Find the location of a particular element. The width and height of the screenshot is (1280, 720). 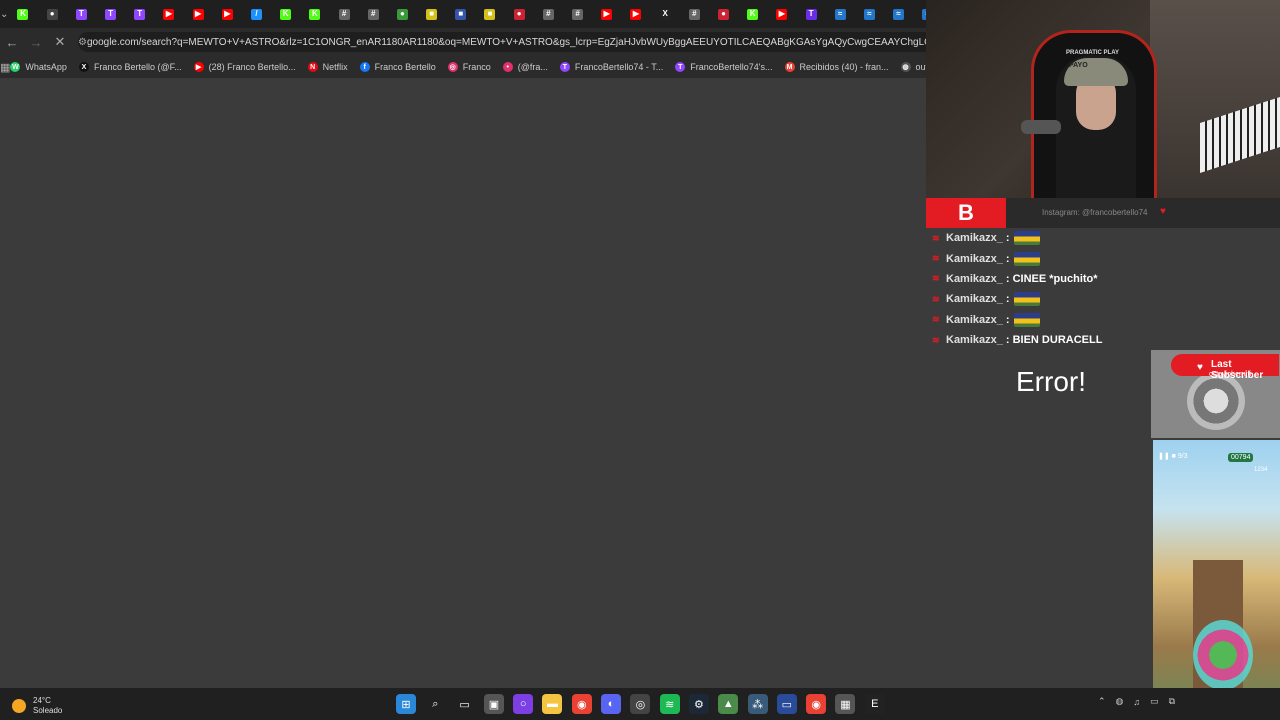

globe-icon: ◍ is located at coordinates (905, 67).